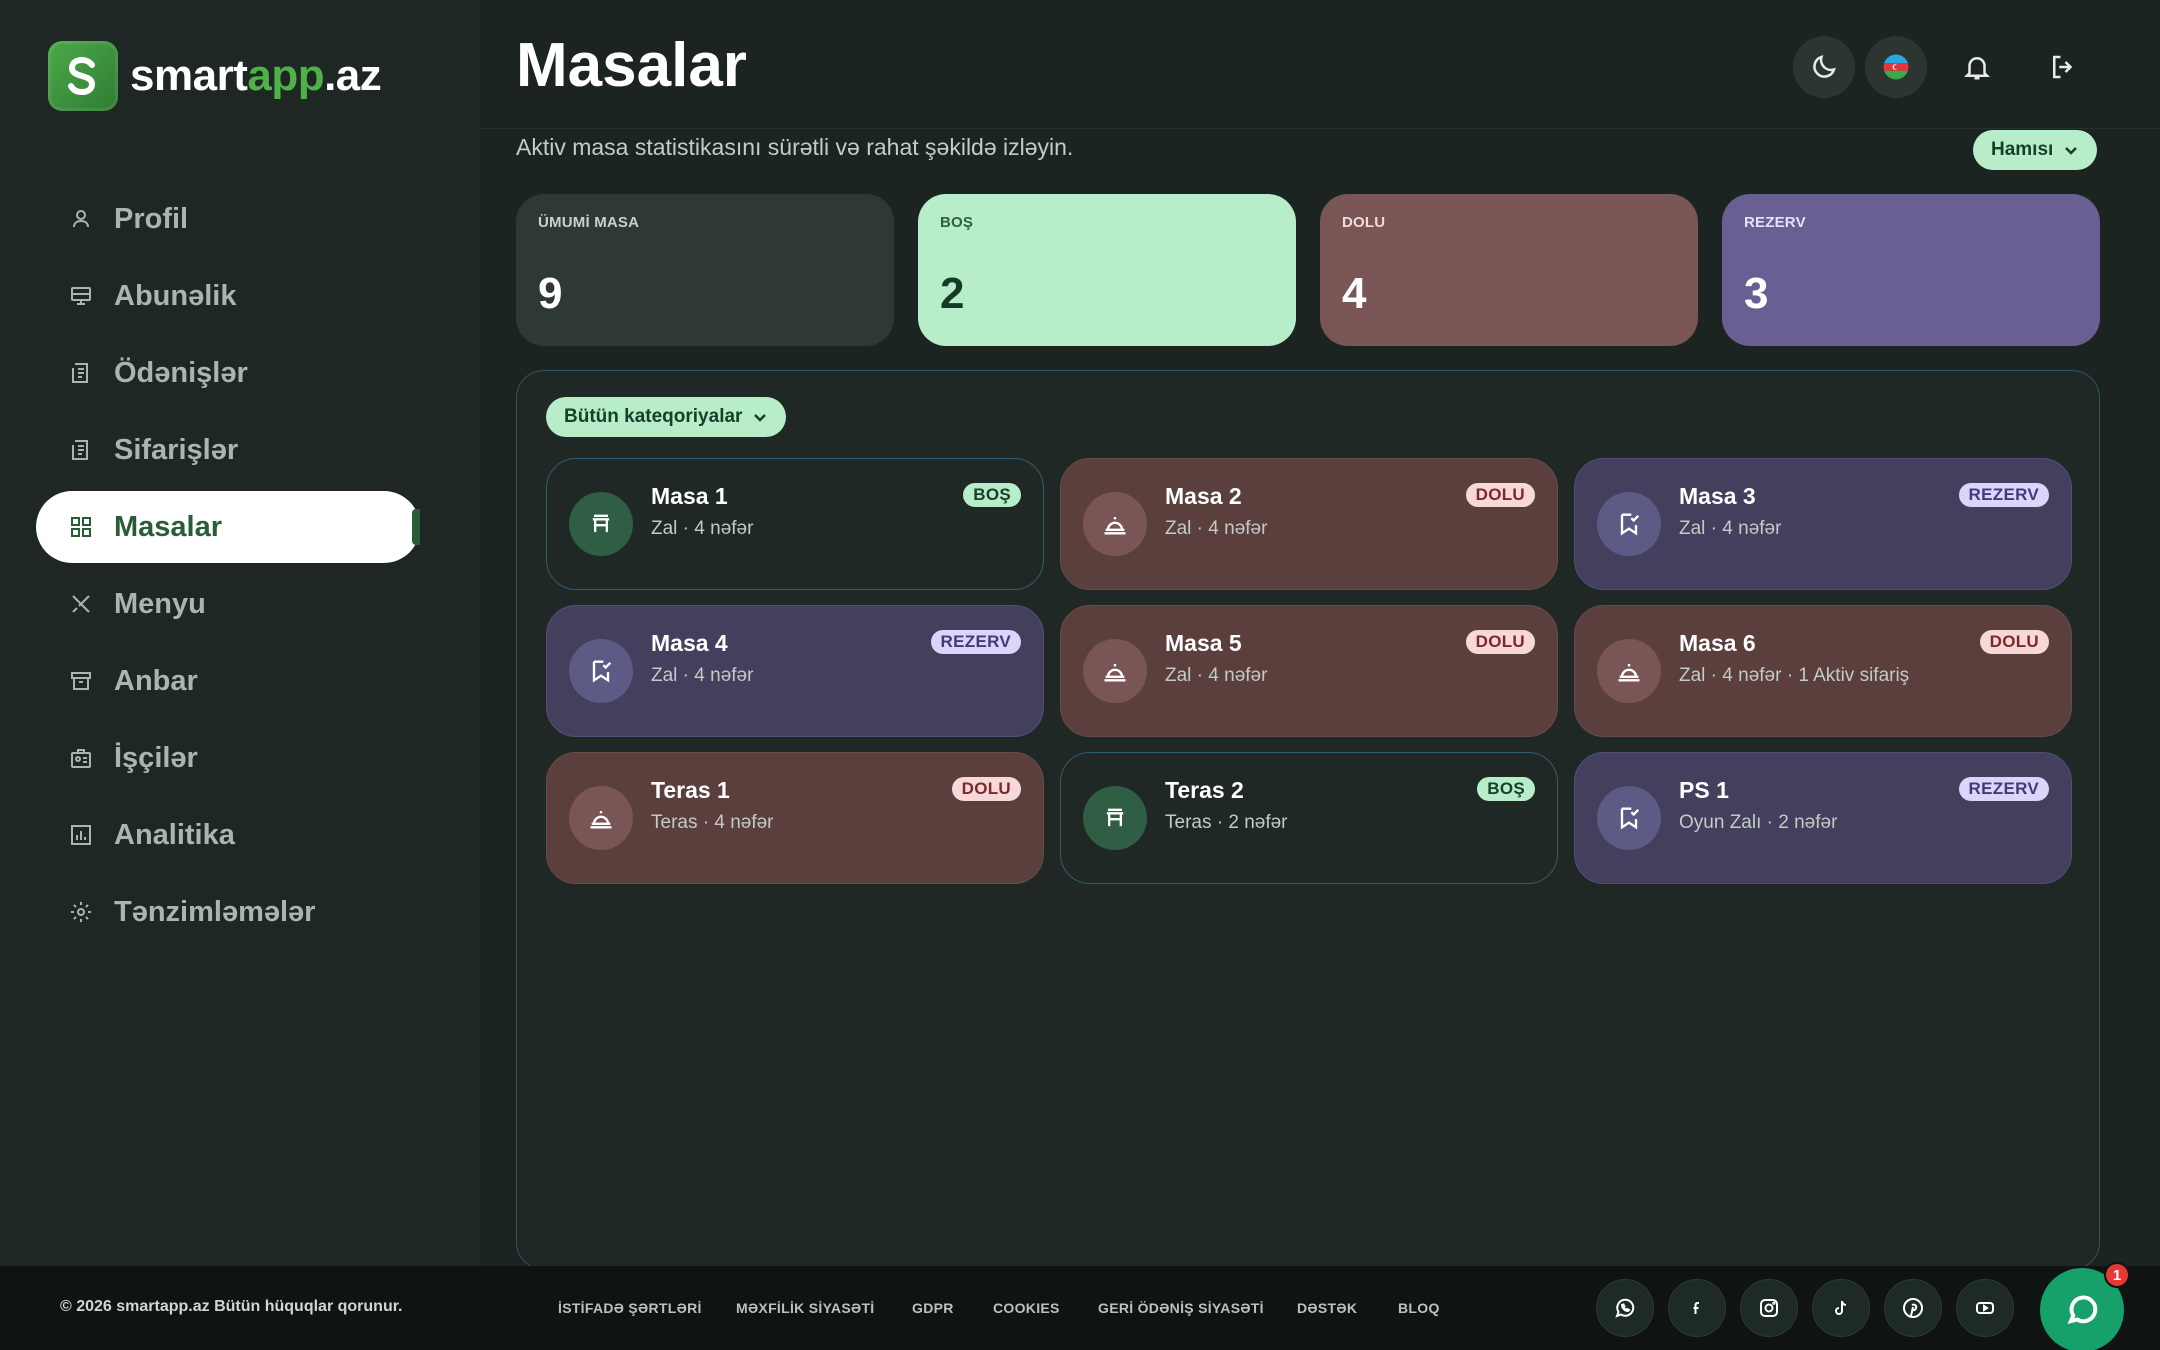  What do you see at coordinates (1704, 790) in the screenshot?
I see `table-name: PS 1` at bounding box center [1704, 790].